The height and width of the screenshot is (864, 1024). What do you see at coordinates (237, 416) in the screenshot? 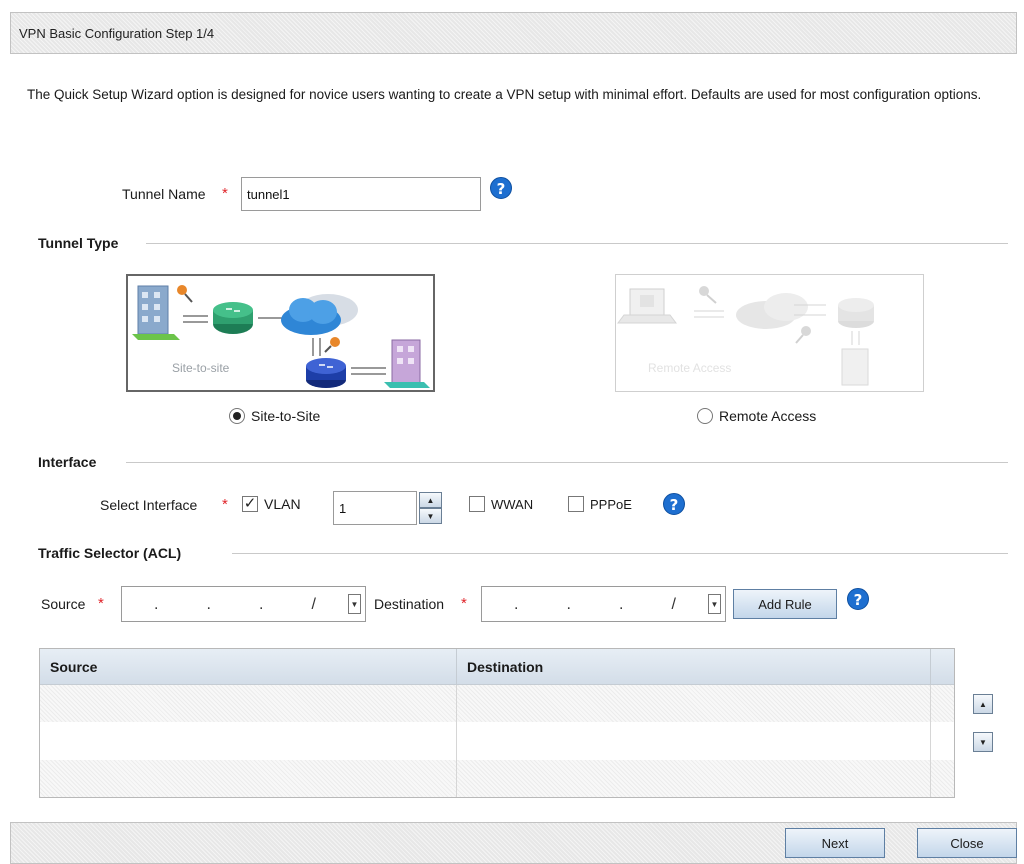
I see `radio-selected` at bounding box center [237, 416].